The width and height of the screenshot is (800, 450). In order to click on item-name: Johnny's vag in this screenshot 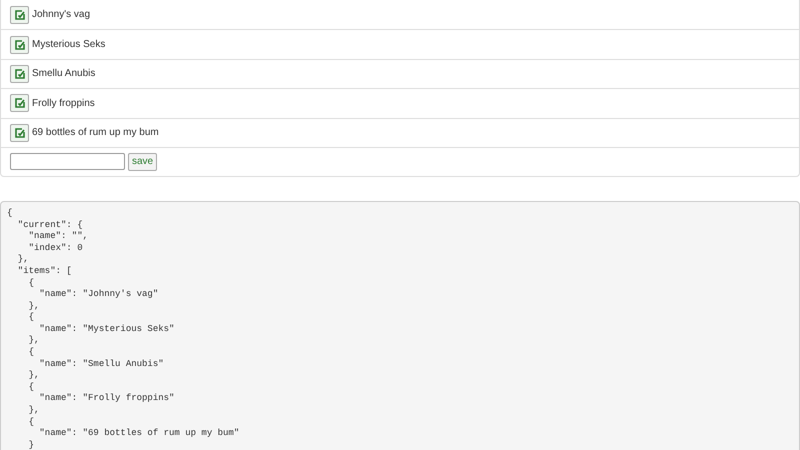, I will do `click(61, 15)`.